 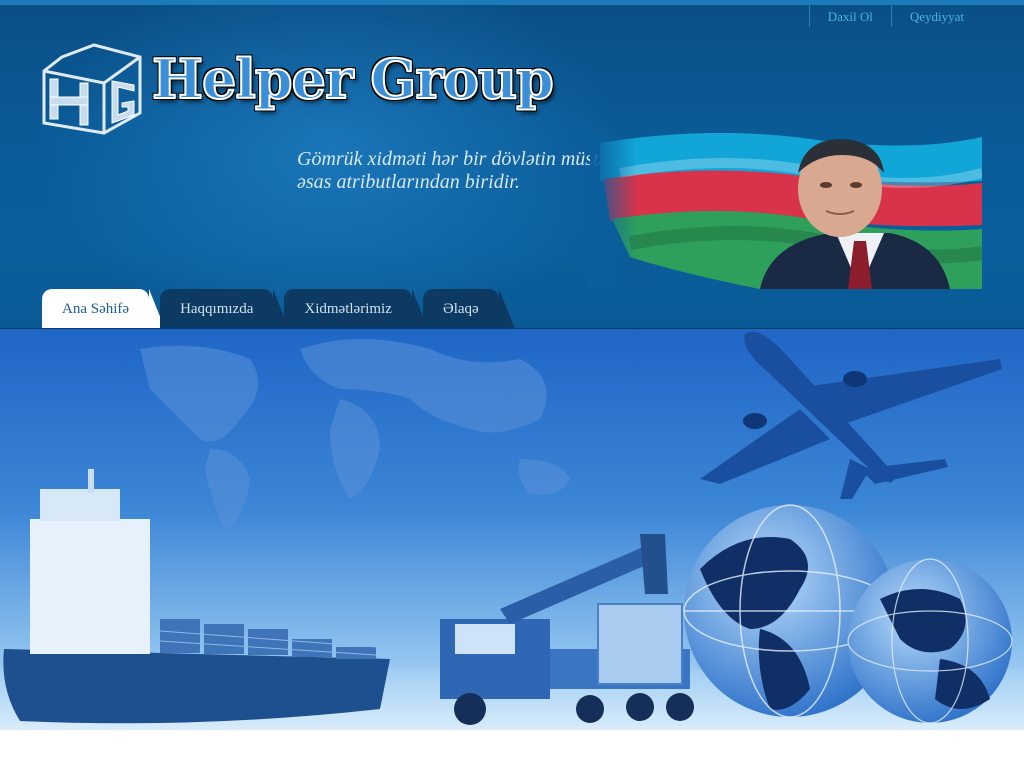 What do you see at coordinates (196, 596) in the screenshot?
I see `cargo-ship-icon` at bounding box center [196, 596].